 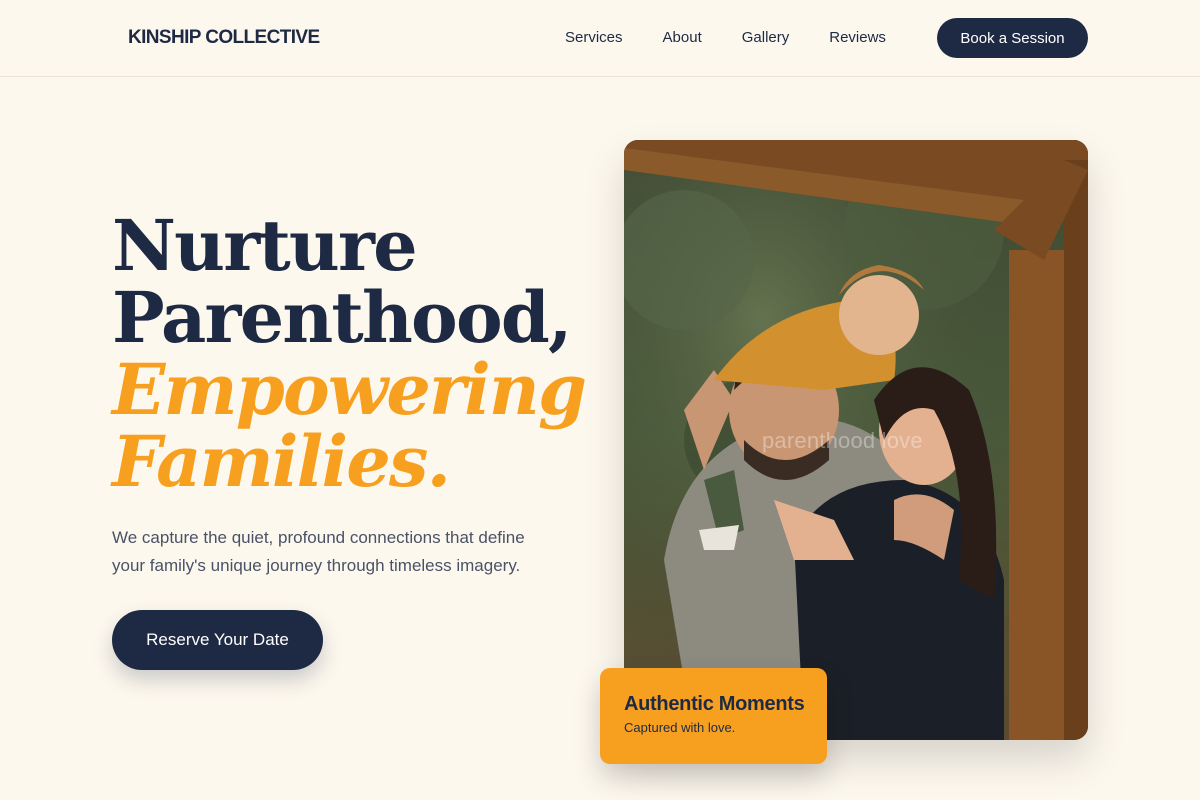 What do you see at coordinates (713, 716) in the screenshot?
I see `authentic-moments-badge: Authentic Moments Captured with love.` at bounding box center [713, 716].